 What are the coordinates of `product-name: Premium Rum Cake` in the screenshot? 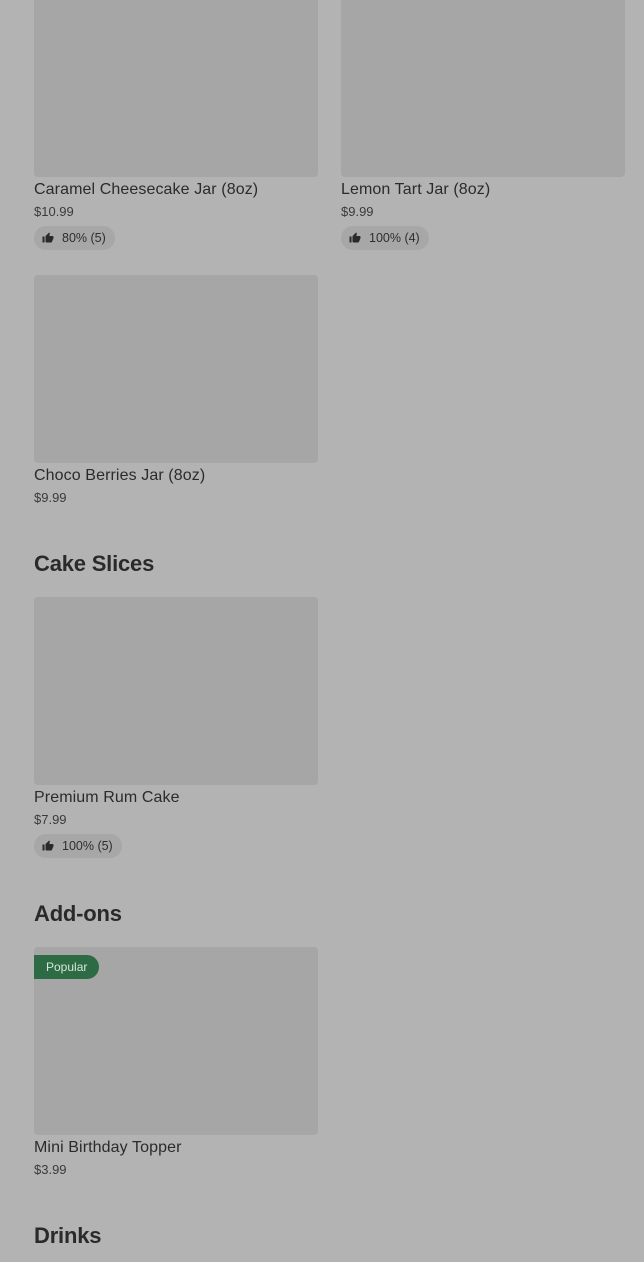 It's located at (107, 797).